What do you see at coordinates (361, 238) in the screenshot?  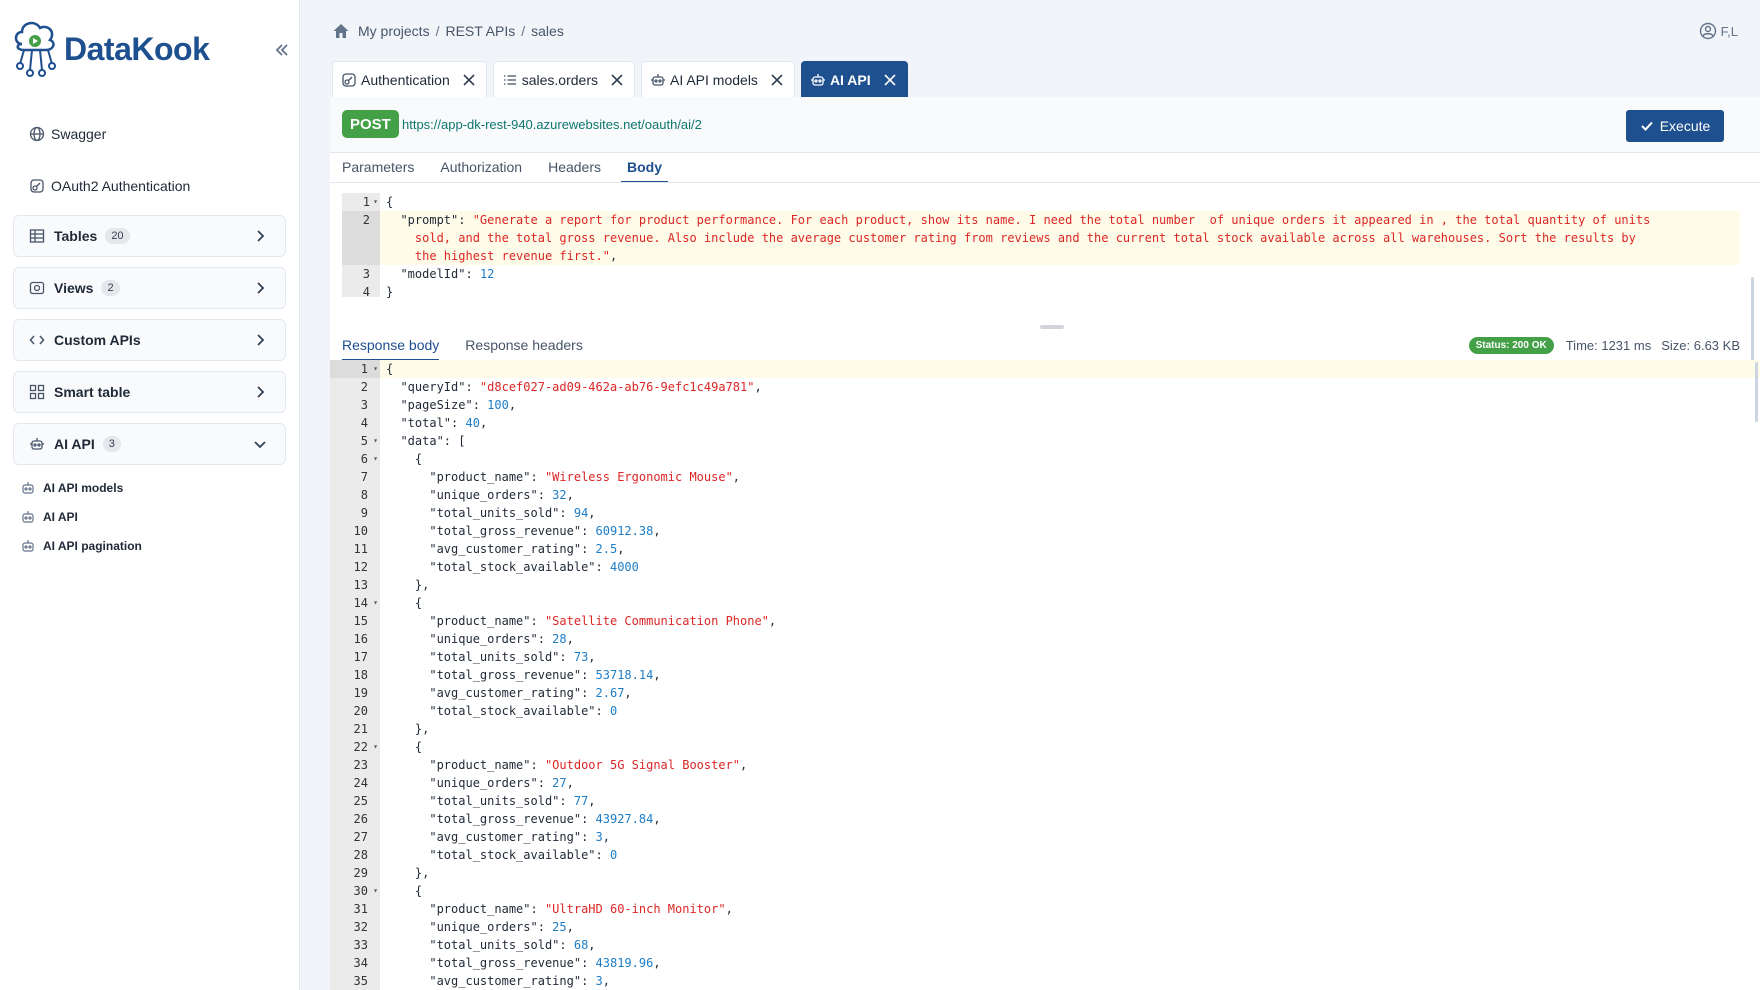 I see `line-number` at bounding box center [361, 238].